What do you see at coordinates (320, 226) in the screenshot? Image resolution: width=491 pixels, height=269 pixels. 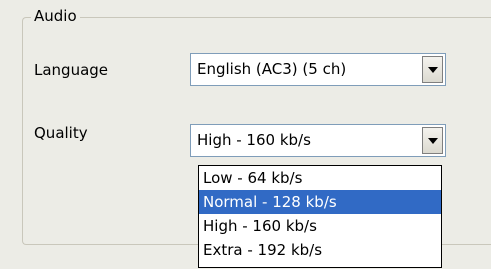 I see `option-high: High - 160 kb/s` at bounding box center [320, 226].